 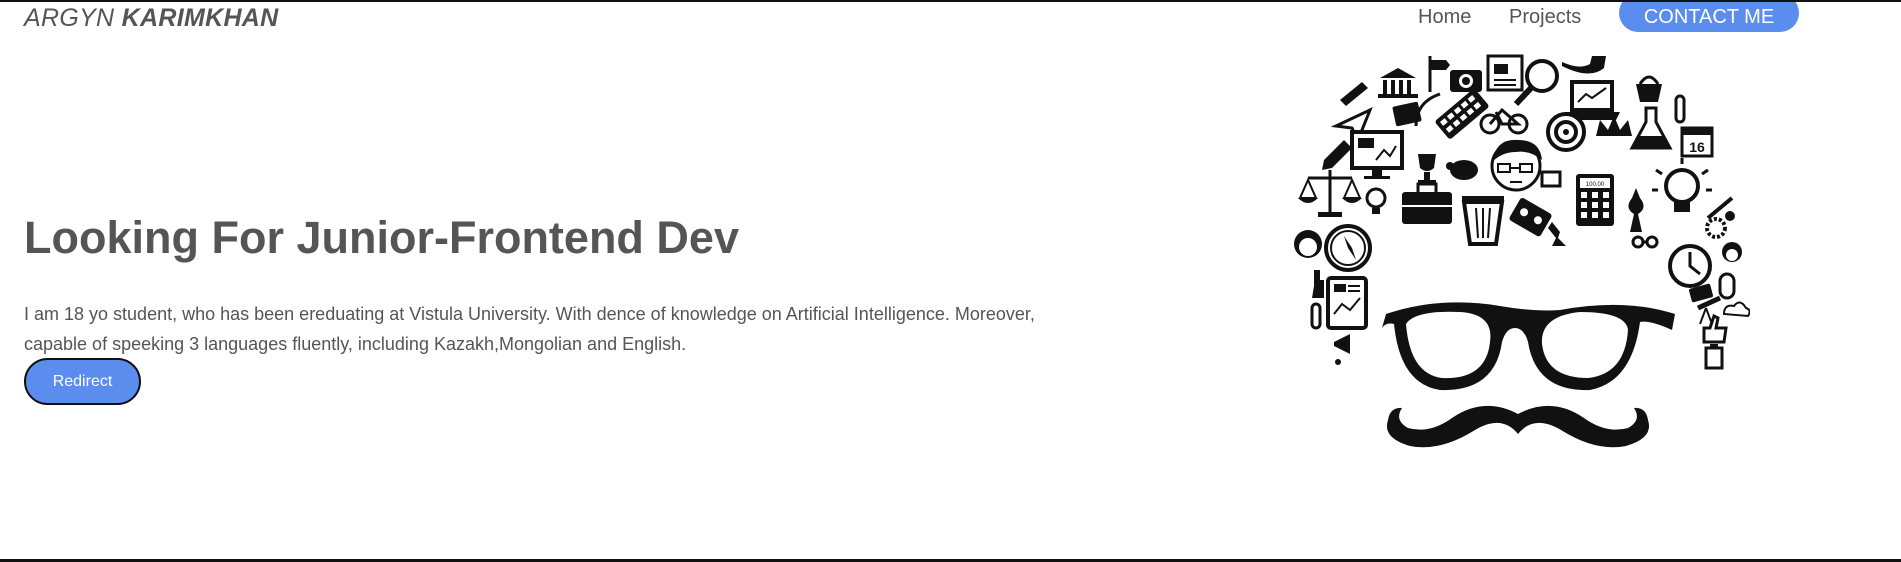 What do you see at coordinates (1566, 132) in the screenshot?
I see `target-icon` at bounding box center [1566, 132].